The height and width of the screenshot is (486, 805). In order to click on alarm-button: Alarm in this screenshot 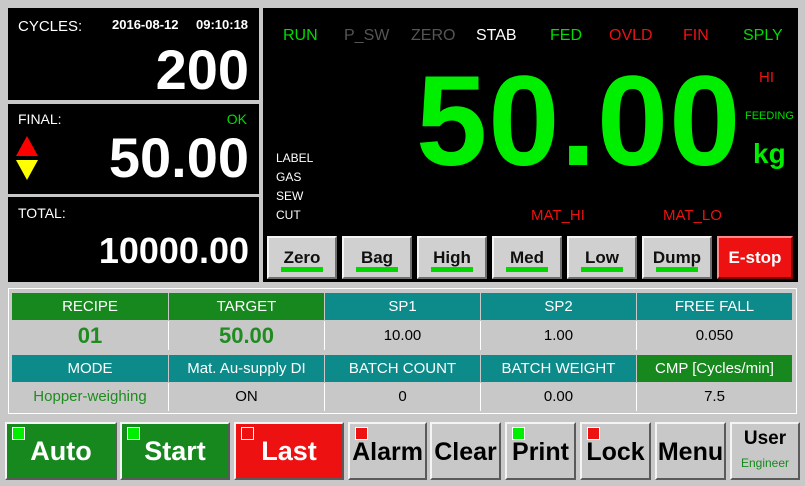, I will do `click(387, 451)`.